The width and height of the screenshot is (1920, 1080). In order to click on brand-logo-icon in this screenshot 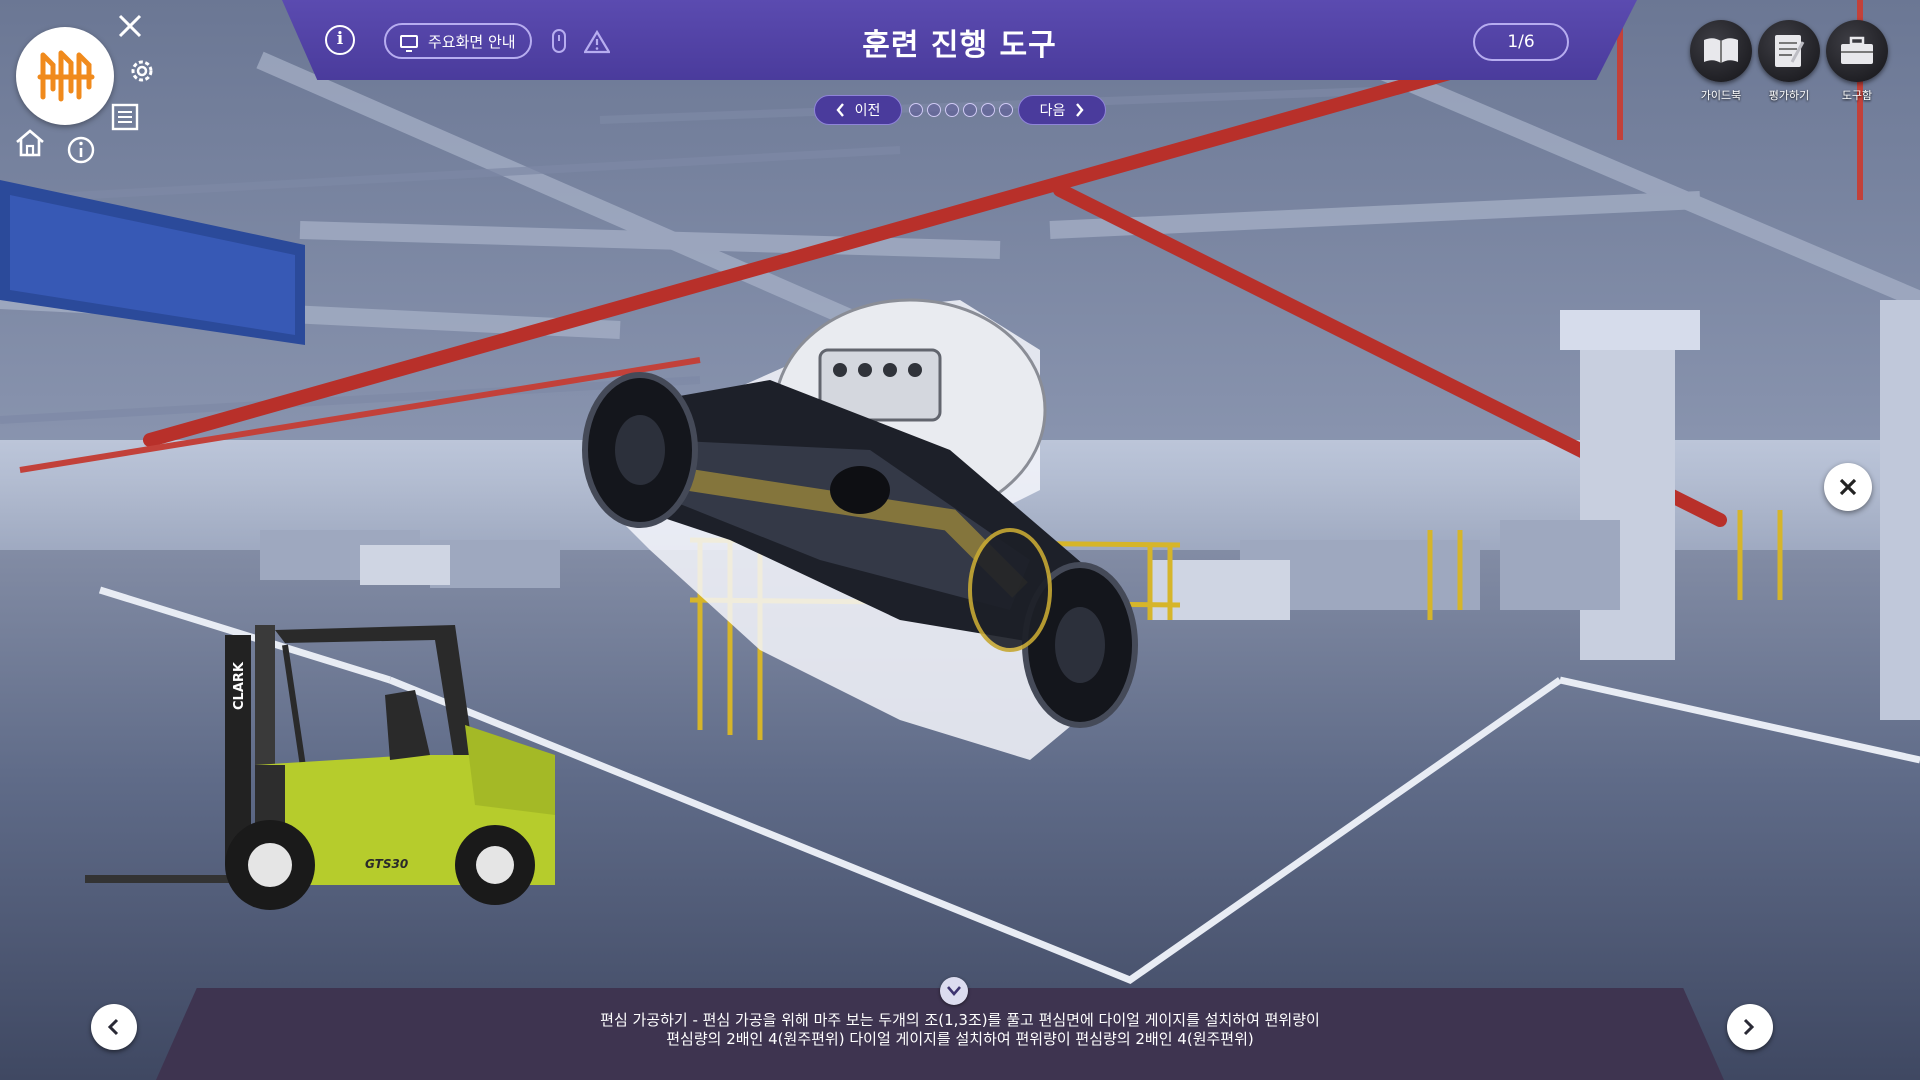, I will do `click(66, 76)`.